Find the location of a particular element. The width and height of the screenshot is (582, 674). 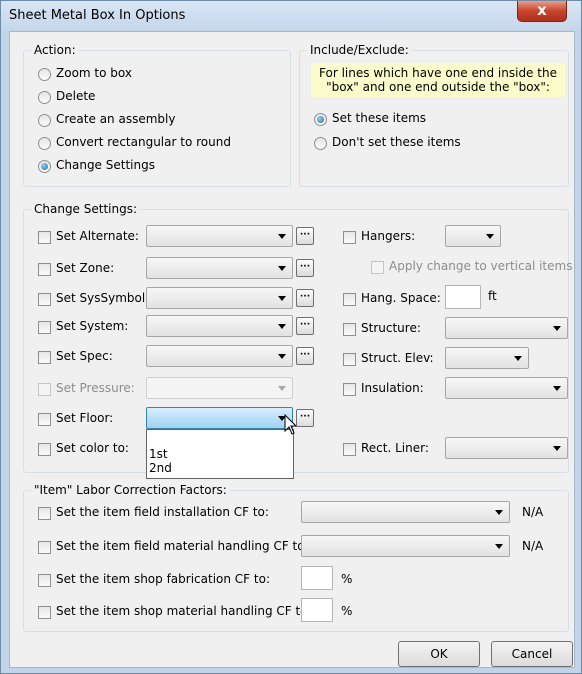

pressure-combo is located at coordinates (219, 388).